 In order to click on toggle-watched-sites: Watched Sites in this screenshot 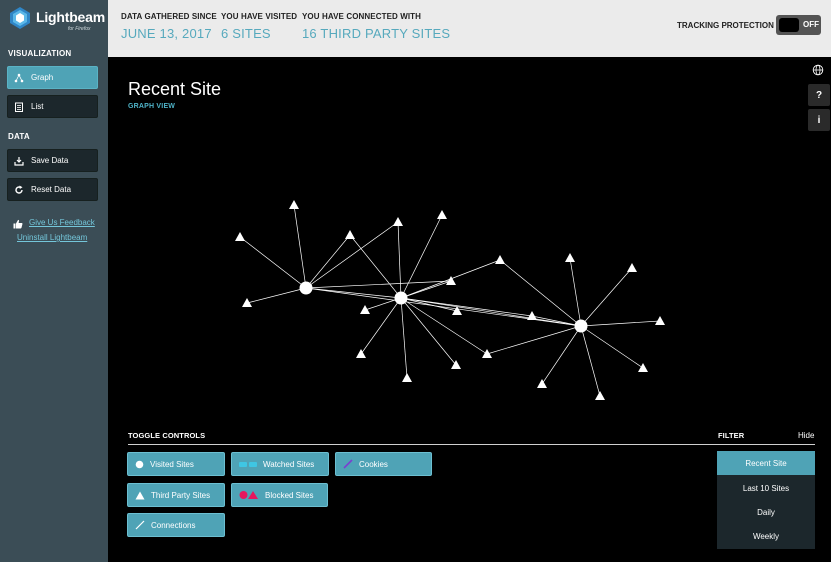, I will do `click(280, 464)`.